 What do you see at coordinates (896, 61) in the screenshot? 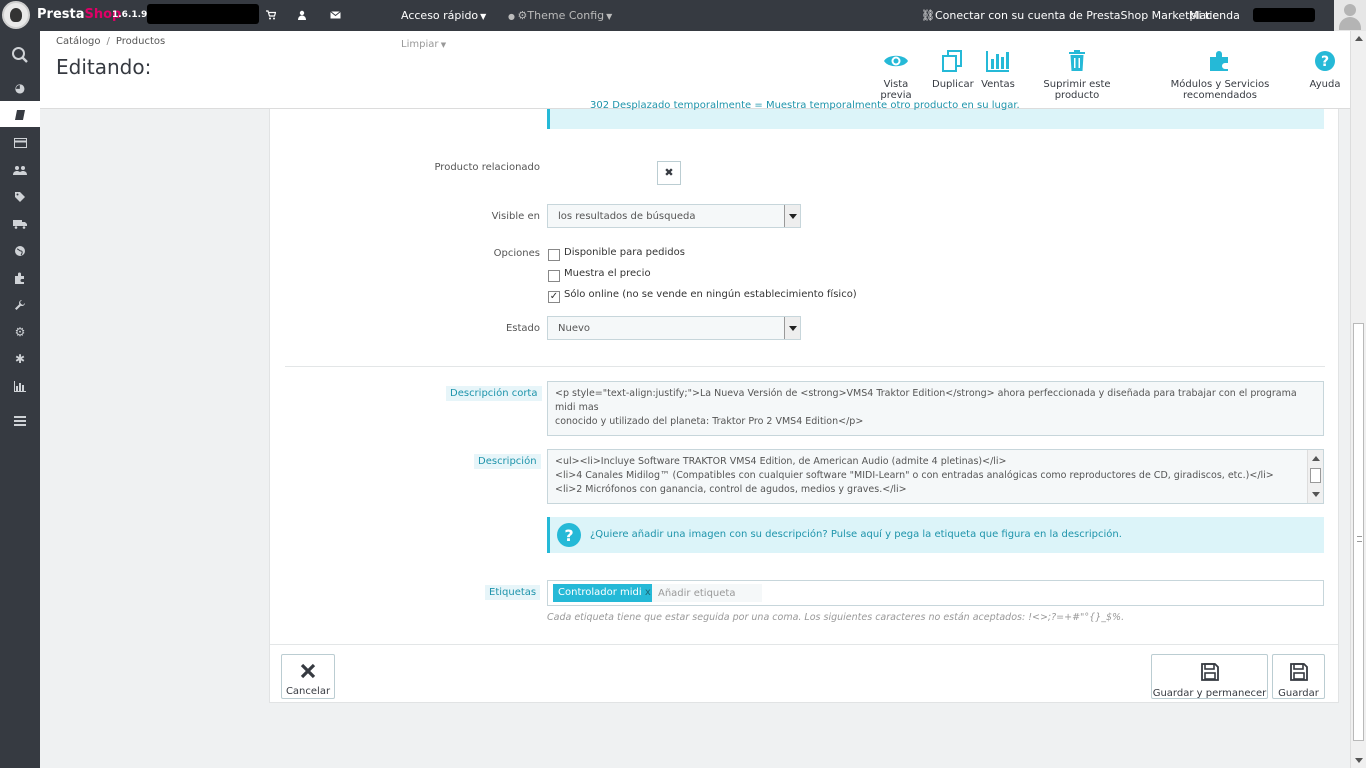
I see `eye-icon` at bounding box center [896, 61].